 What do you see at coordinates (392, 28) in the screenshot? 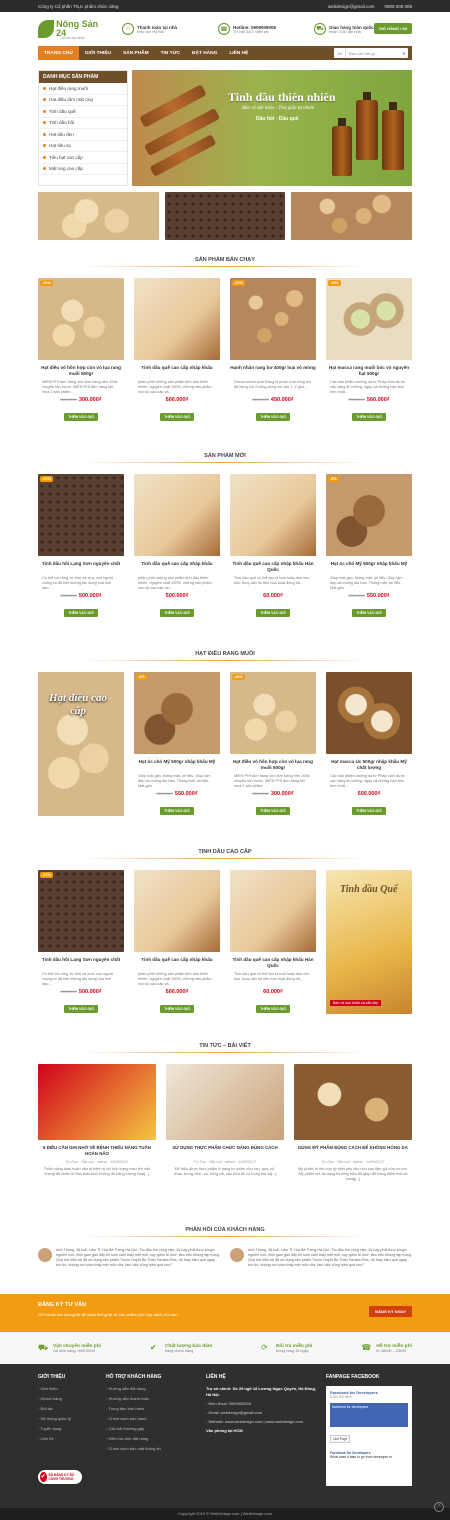
I see `cart-button: GIỎ HÀNG / 0đ` at bounding box center [392, 28].